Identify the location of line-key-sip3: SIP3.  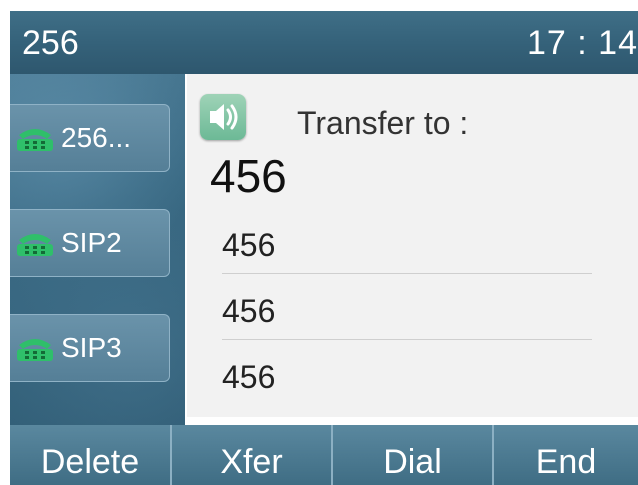
(90, 348).